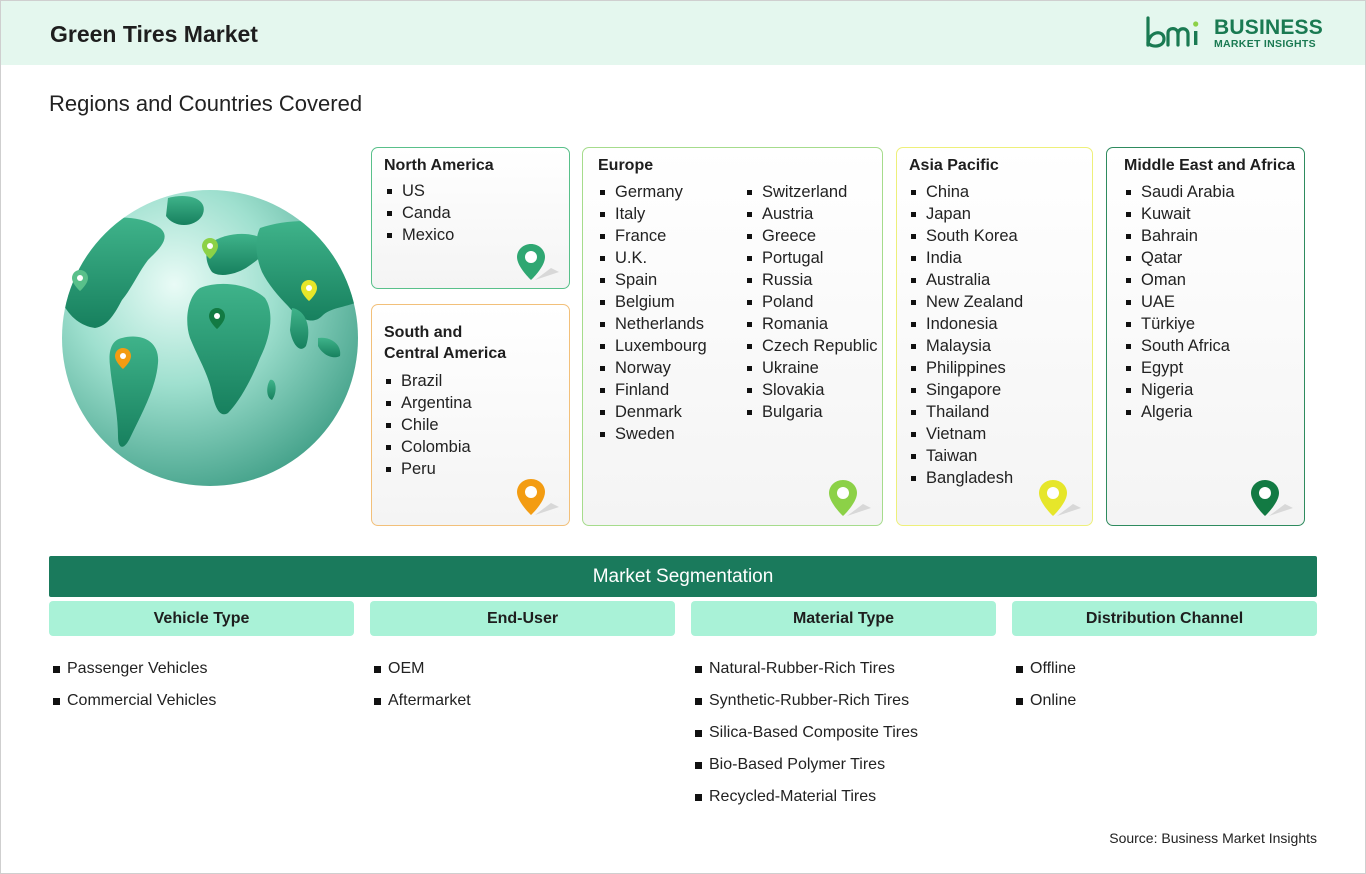 The height and width of the screenshot is (874, 1366). I want to click on list-item: Recycled-Material Tires, so click(806, 797).